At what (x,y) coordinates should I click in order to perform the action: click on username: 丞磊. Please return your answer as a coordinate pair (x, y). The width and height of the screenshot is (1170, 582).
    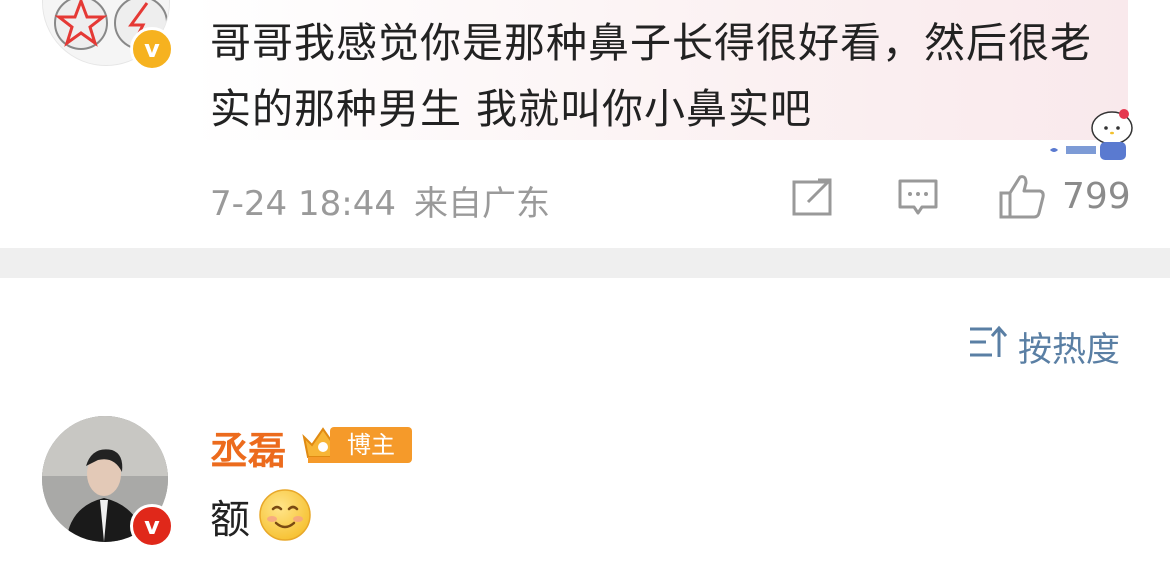
    Looking at the image, I should click on (248, 447).